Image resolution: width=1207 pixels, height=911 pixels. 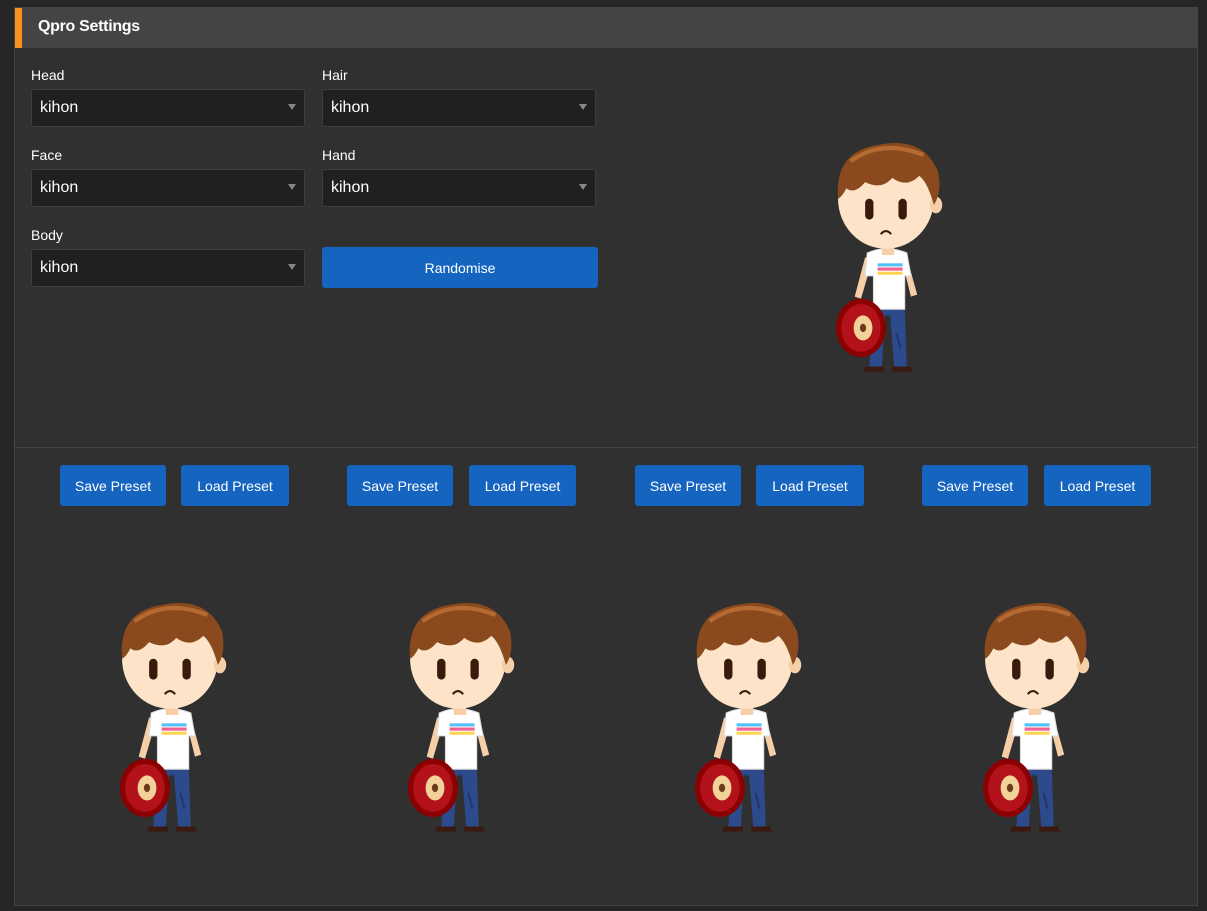 What do you see at coordinates (235, 485) in the screenshot?
I see `load-preset-button-1: Load Preset` at bounding box center [235, 485].